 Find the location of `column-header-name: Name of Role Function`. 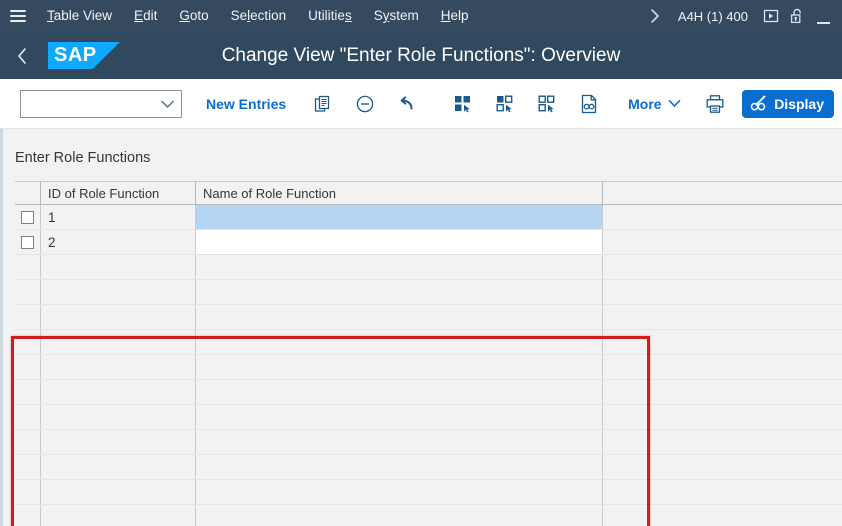

column-header-name: Name of Role Function is located at coordinates (399, 193).